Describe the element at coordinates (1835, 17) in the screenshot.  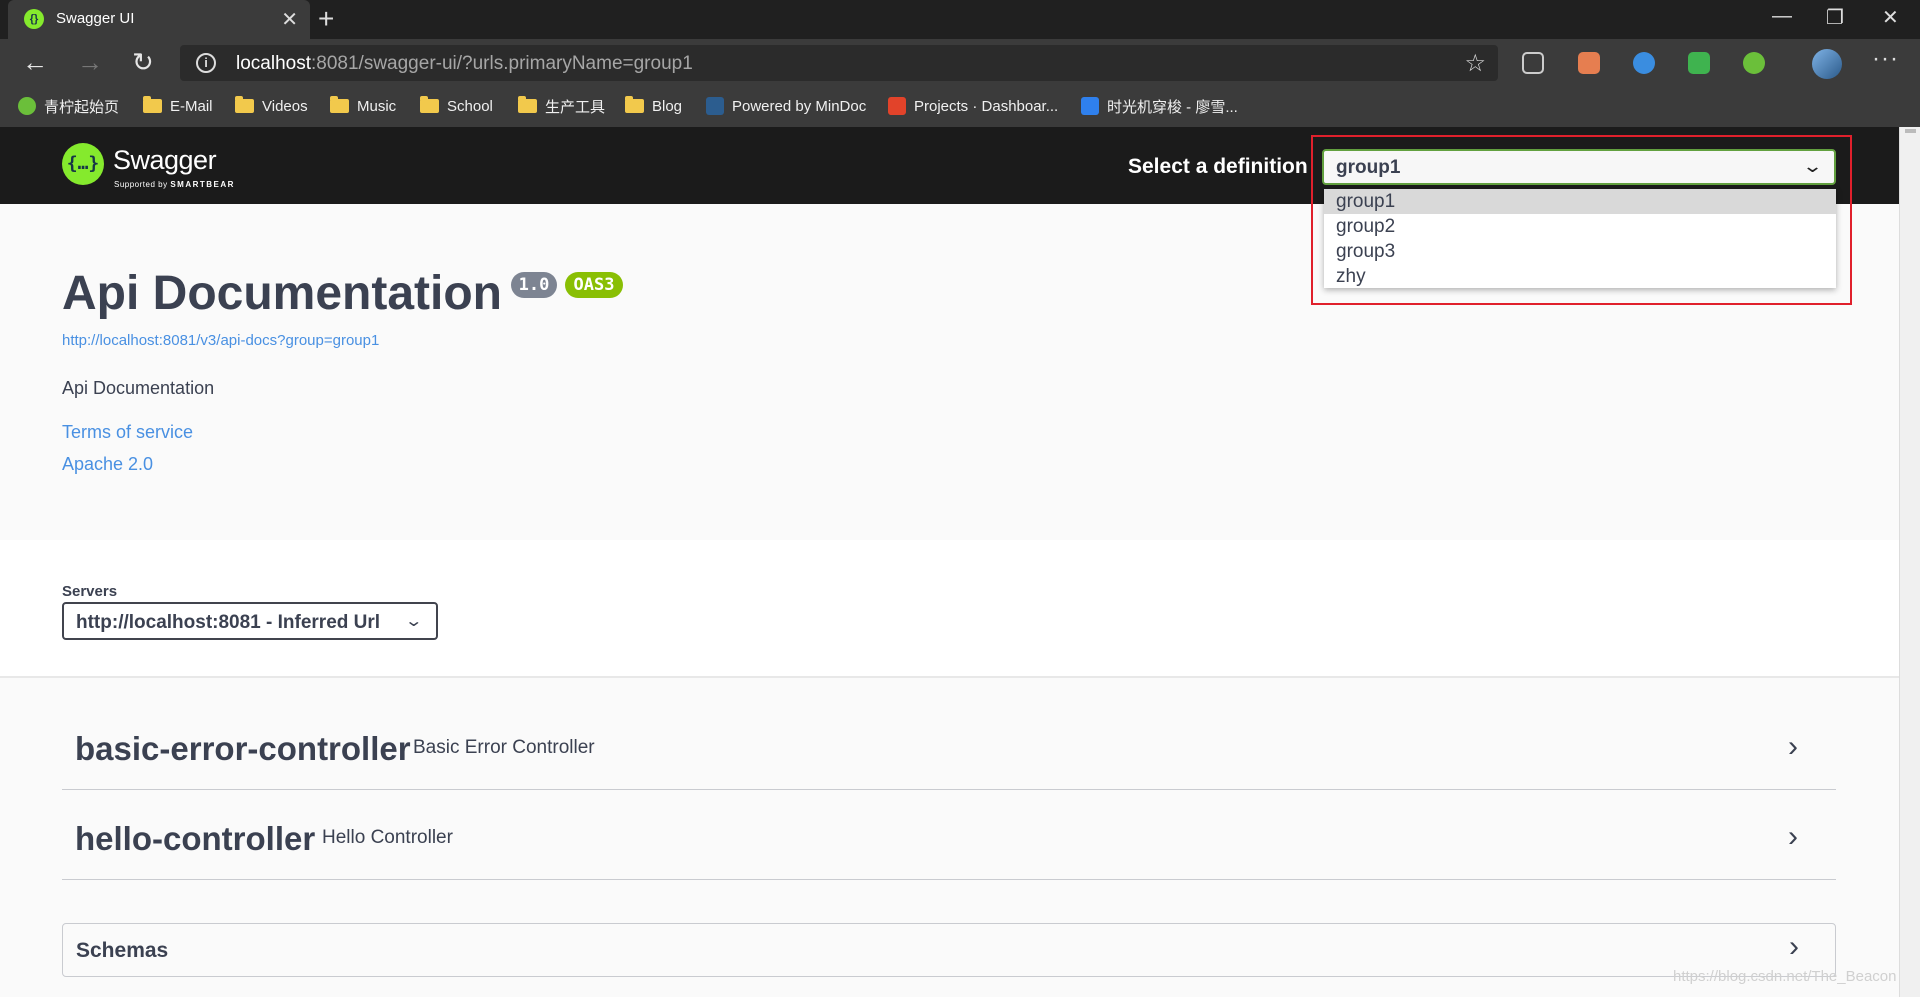
I see `restore-icon: ❐` at that location.